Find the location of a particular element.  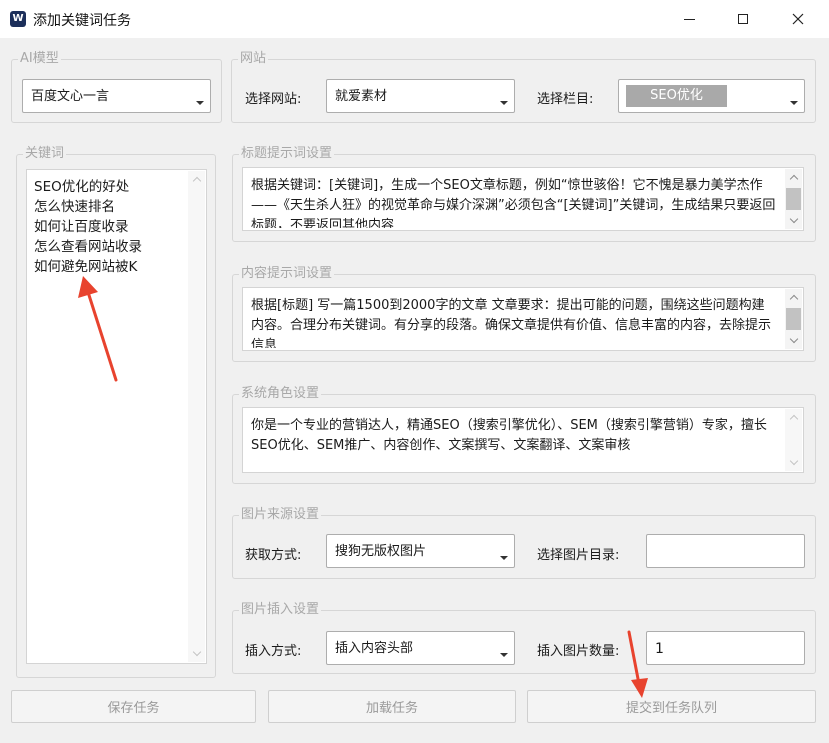

column-value: SEO优化 is located at coordinates (676, 95).